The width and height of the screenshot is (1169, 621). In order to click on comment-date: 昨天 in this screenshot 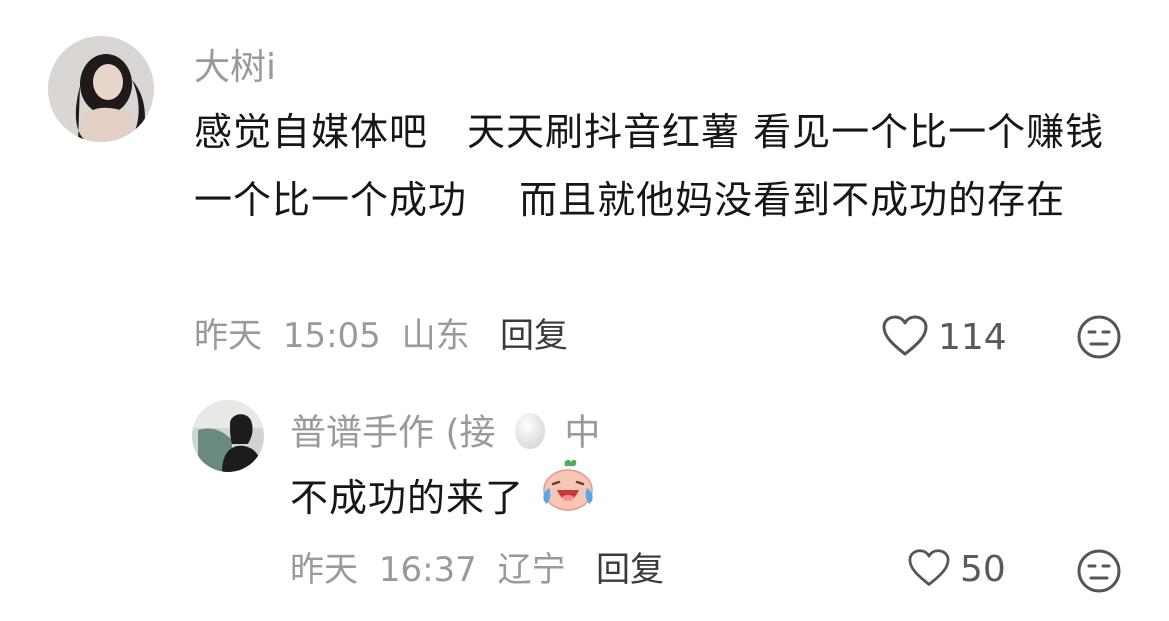, I will do `click(228, 336)`.